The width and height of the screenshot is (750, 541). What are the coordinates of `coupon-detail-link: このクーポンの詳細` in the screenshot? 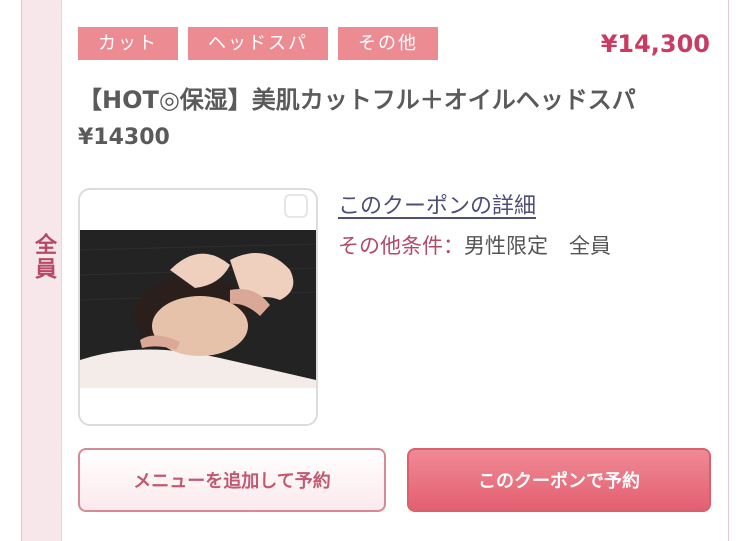 It's located at (437, 204).